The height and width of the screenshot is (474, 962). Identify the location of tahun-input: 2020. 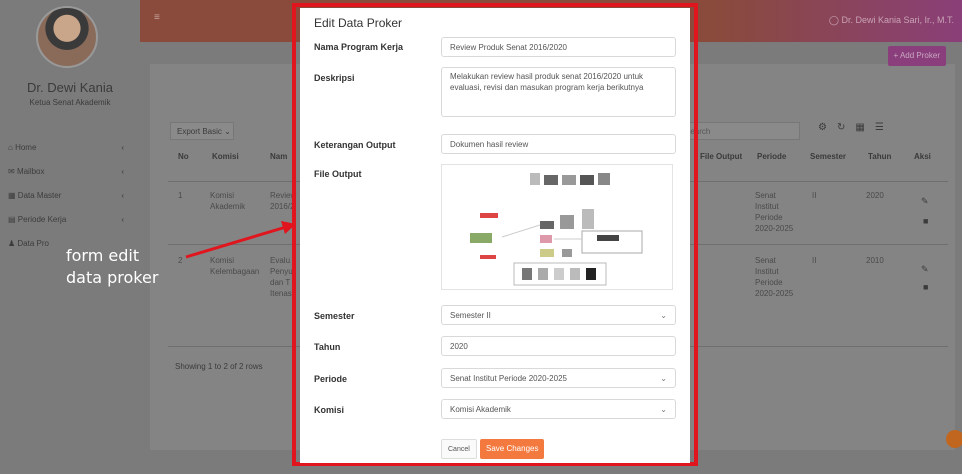
(558, 346).